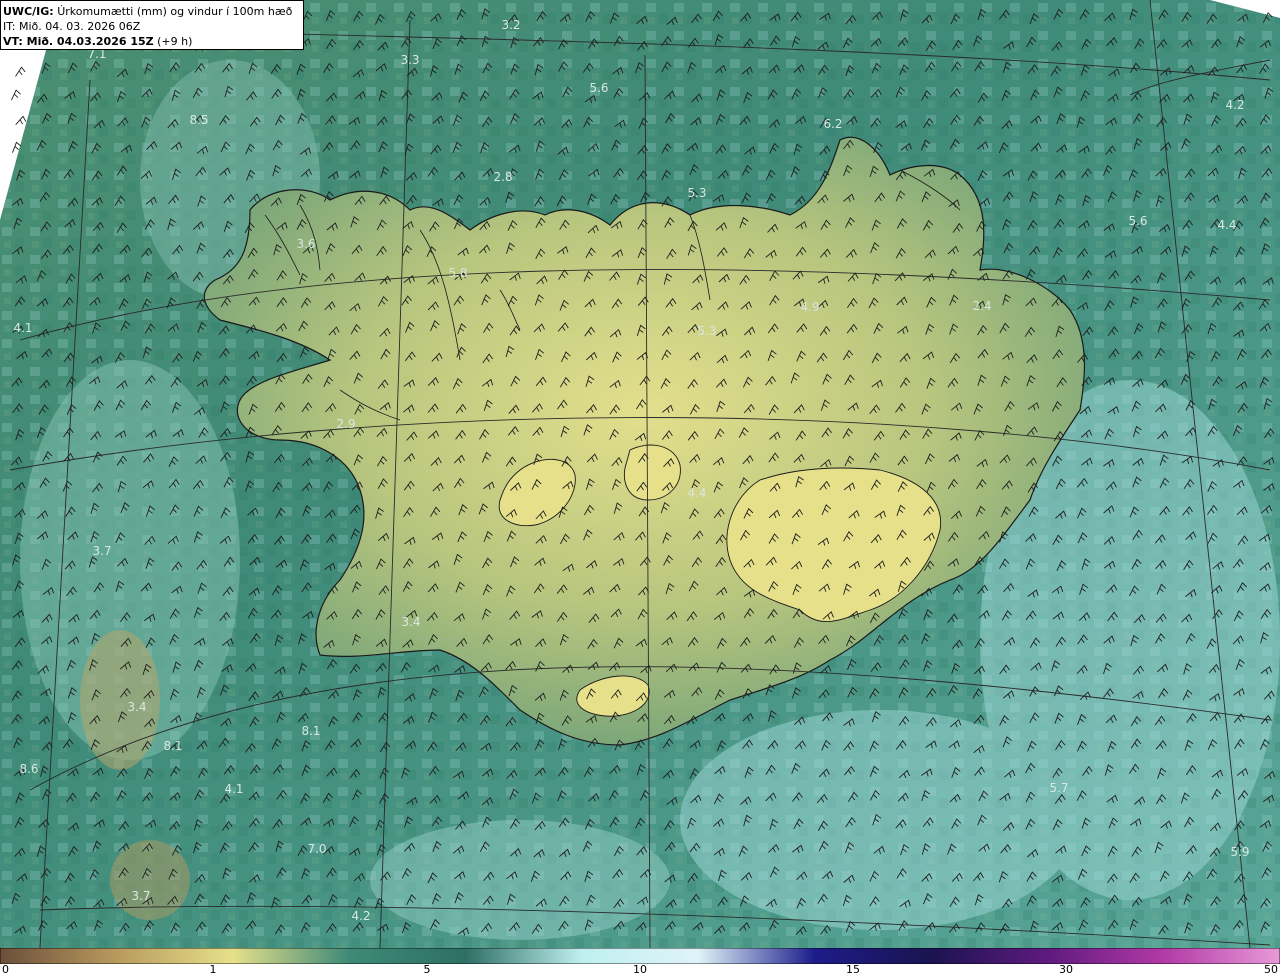 This screenshot has width=1280, height=978. What do you see at coordinates (502, 177) in the screenshot?
I see `value-label: 2.8` at bounding box center [502, 177].